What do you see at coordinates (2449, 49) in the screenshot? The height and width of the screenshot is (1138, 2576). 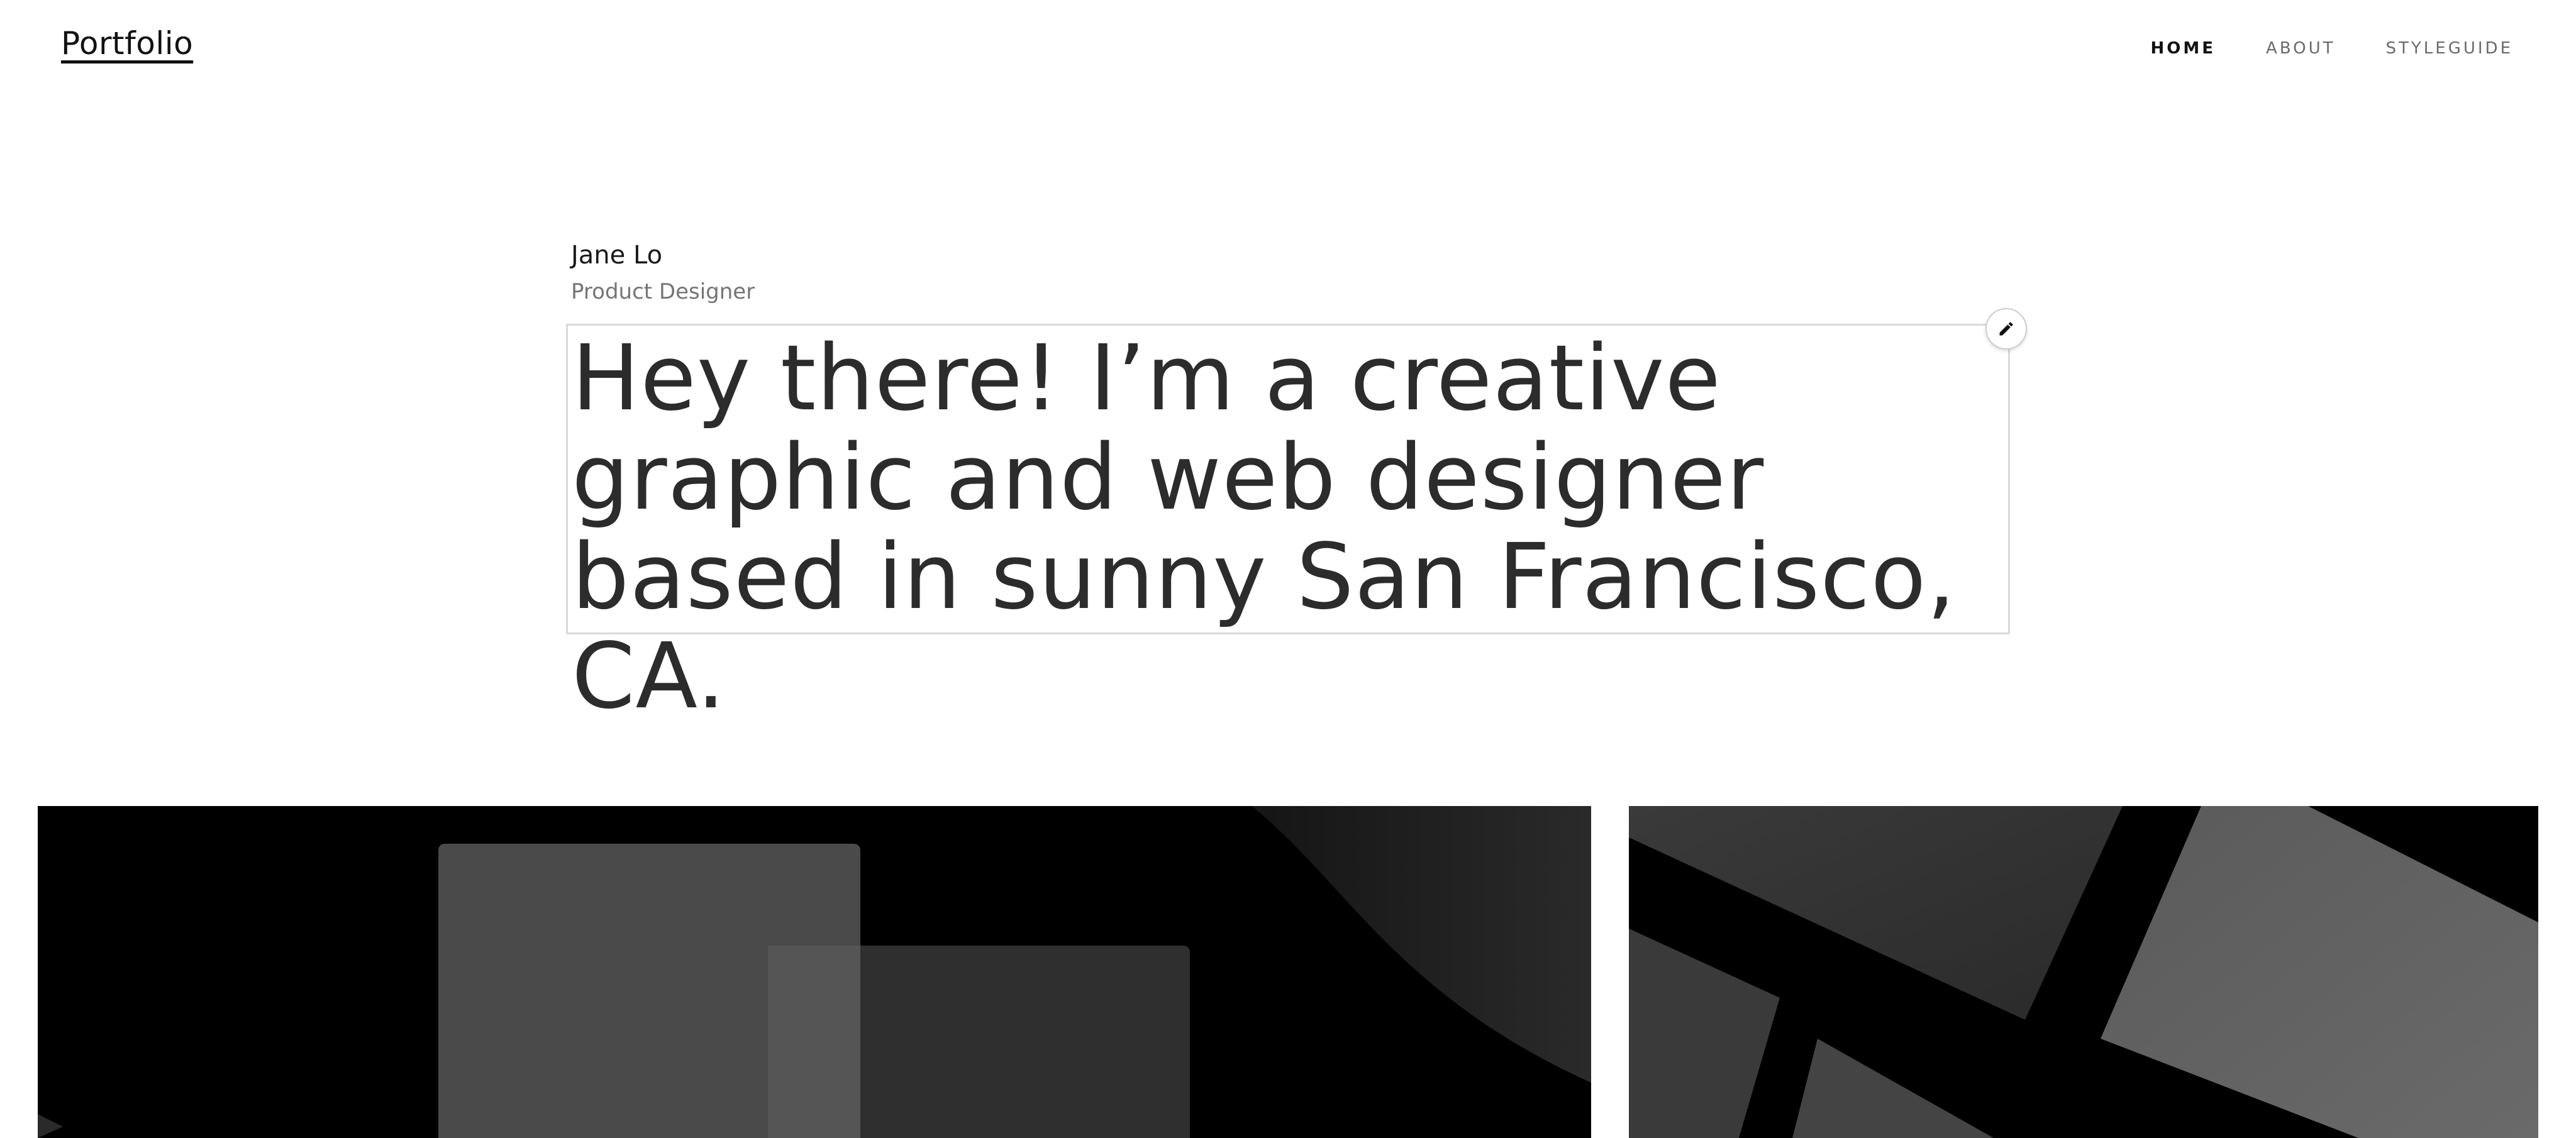 I see `nav-item-styleguide: STYLEGUIDE` at bounding box center [2449, 49].